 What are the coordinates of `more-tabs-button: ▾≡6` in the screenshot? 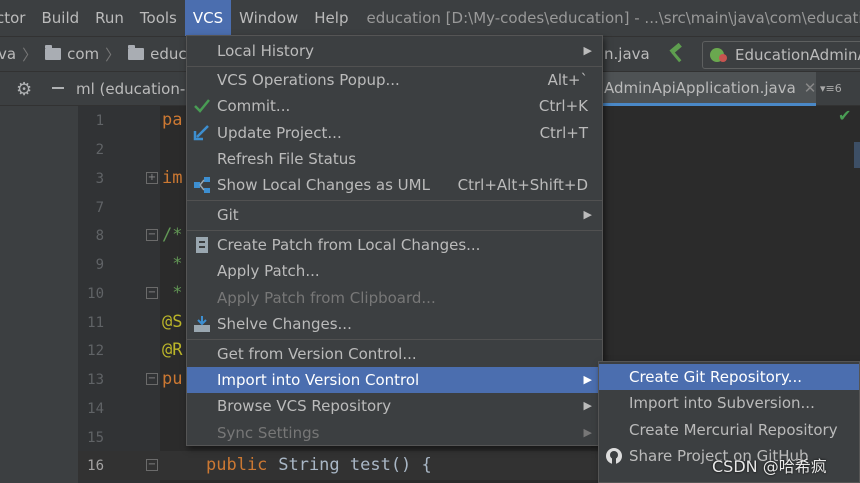 It's located at (831, 88).